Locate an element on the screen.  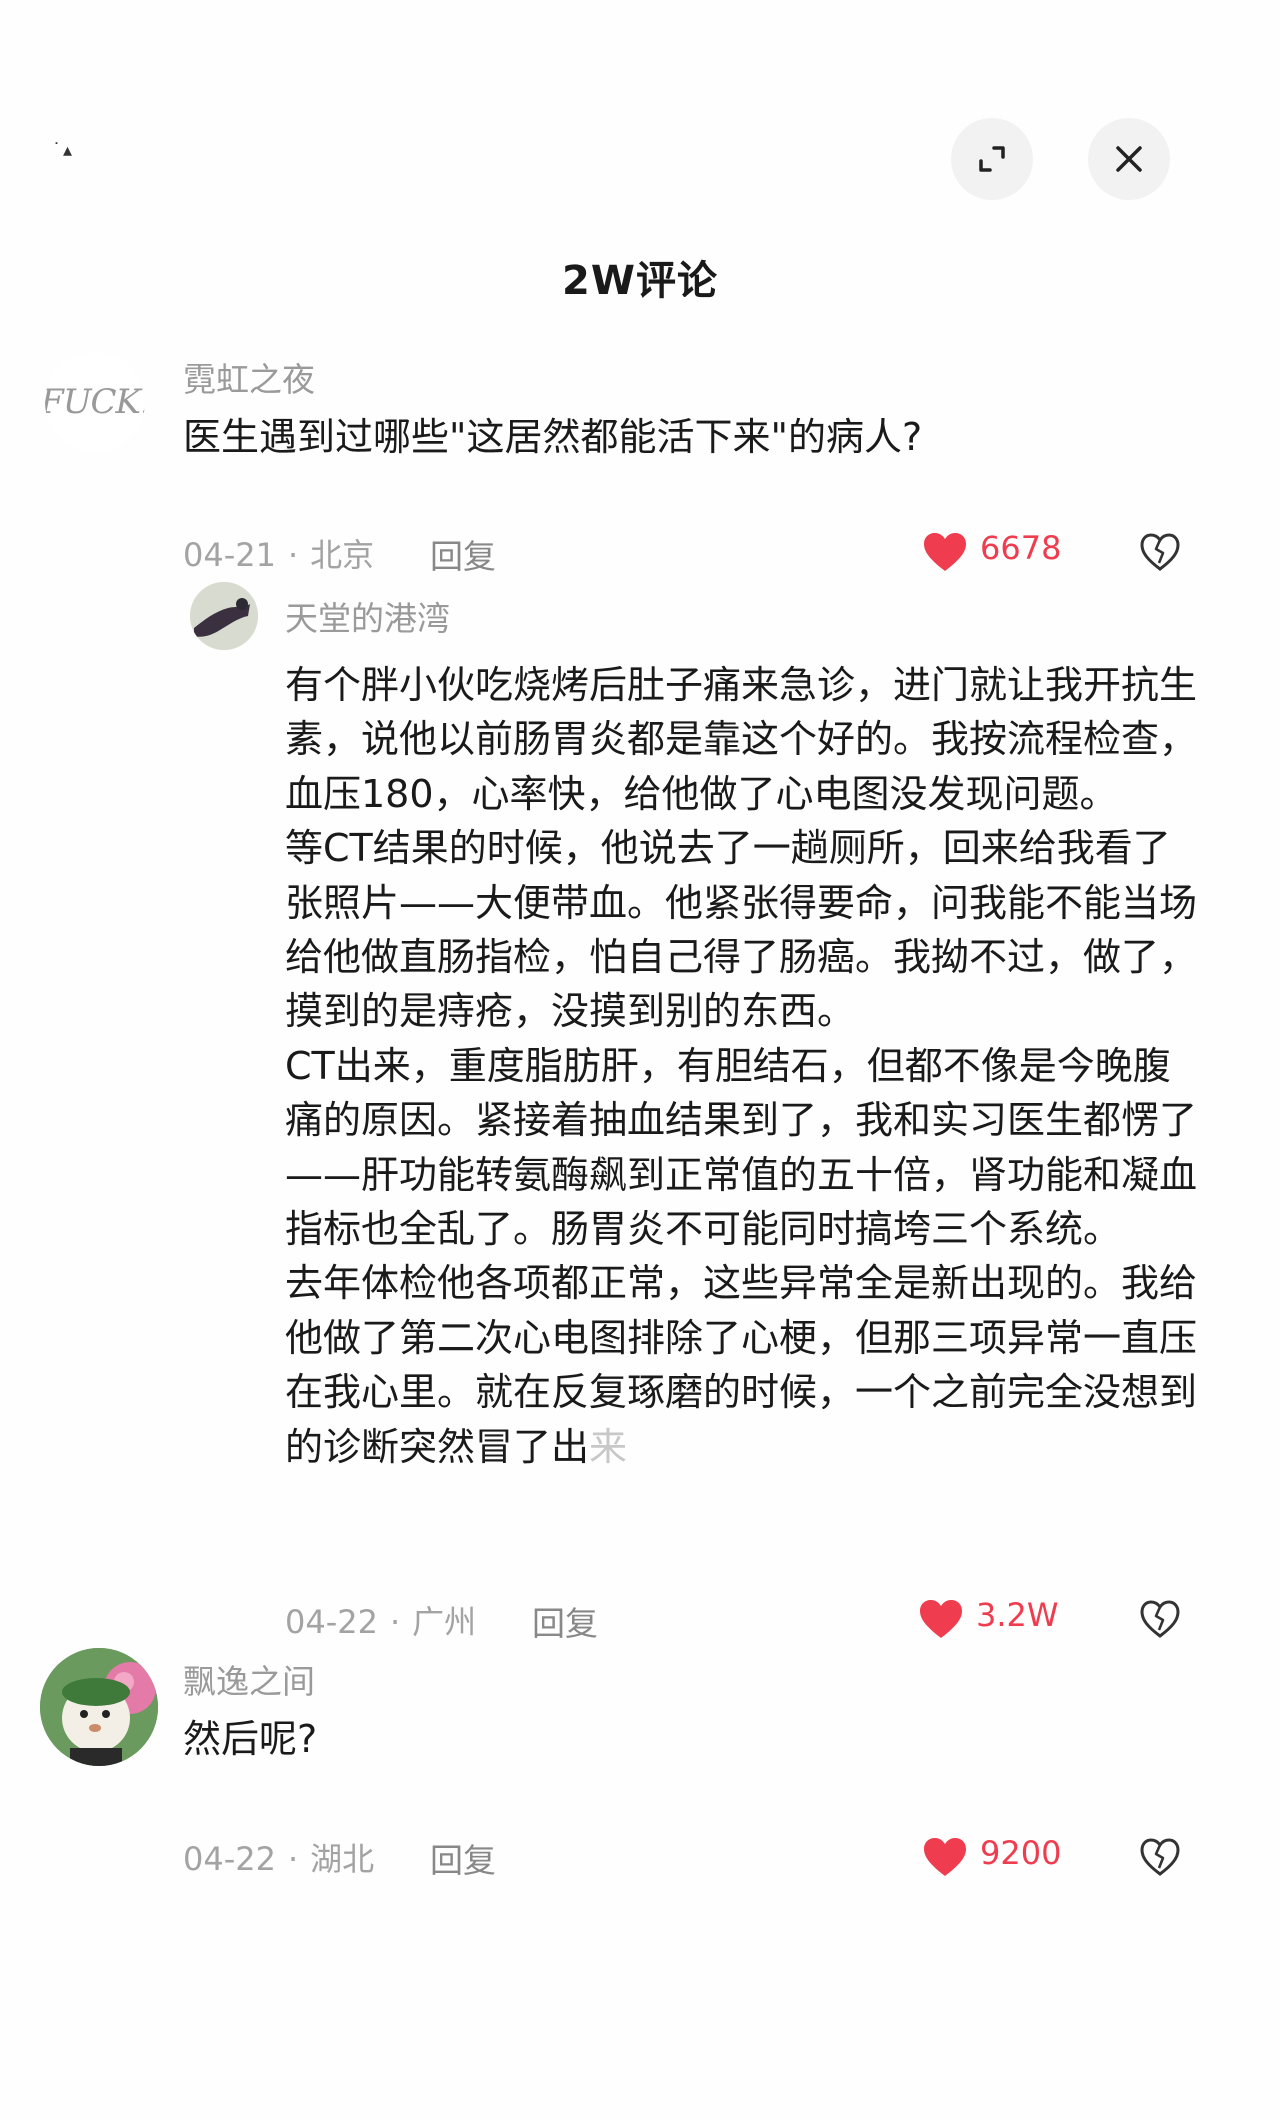
comment-username: 天堂的港湾 is located at coordinates (367, 616).